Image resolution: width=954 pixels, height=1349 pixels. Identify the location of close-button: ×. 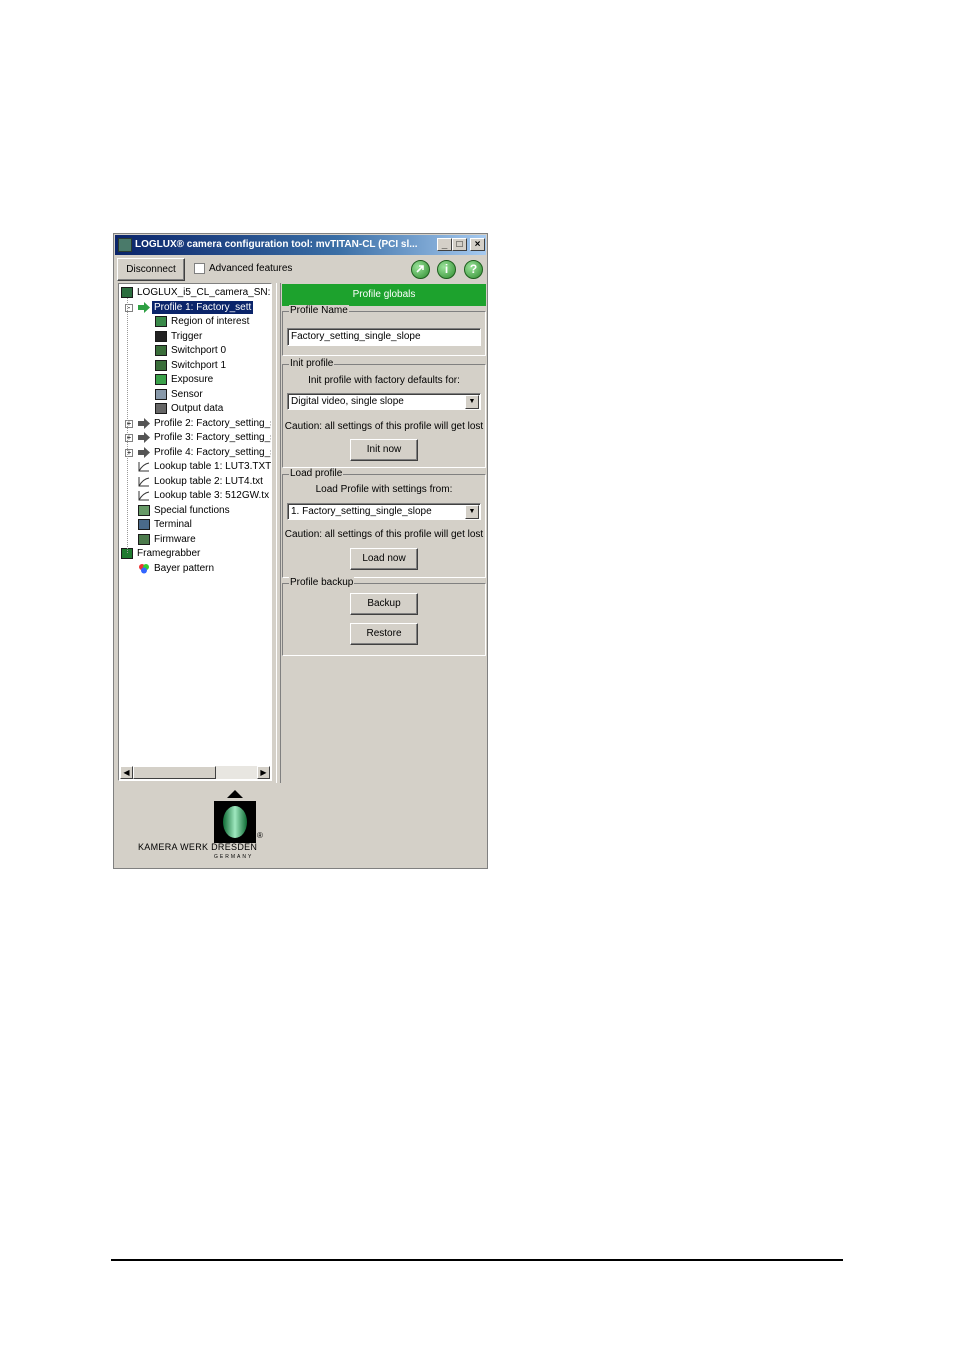
(477, 244).